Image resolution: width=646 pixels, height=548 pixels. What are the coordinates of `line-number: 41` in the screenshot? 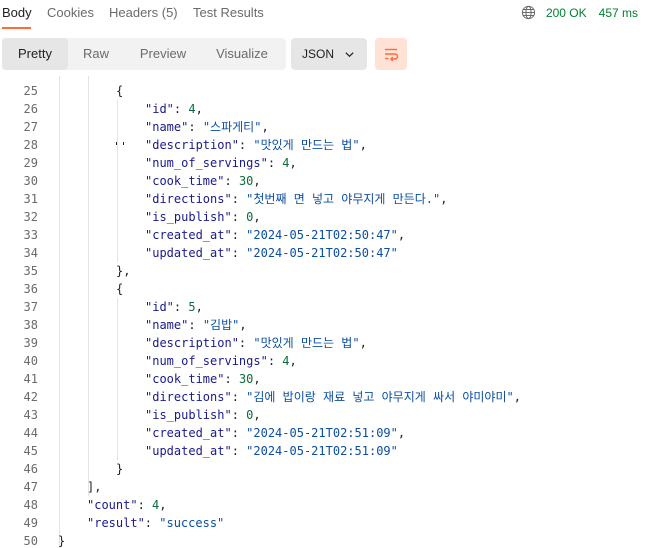 It's located at (30, 379).